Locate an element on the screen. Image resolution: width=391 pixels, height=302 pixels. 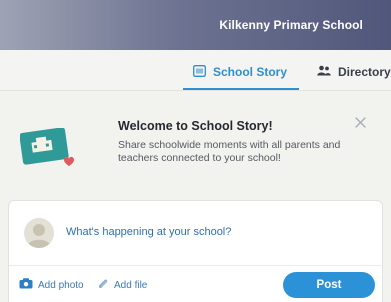
school-illustration-icon is located at coordinates (50, 148).